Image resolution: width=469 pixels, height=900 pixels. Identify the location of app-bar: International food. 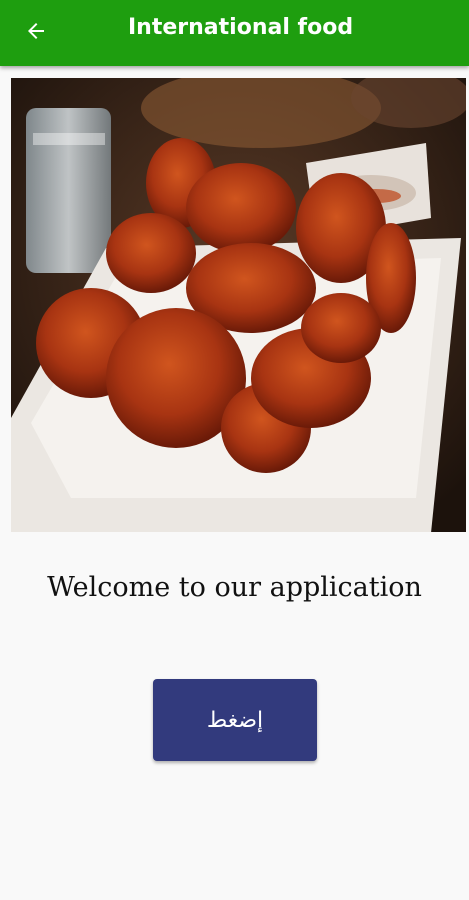
(234, 33).